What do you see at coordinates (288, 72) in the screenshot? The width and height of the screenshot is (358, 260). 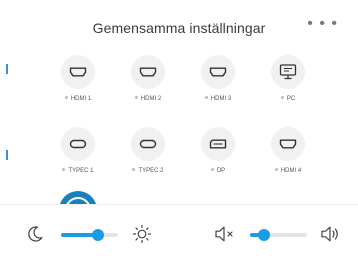 I see `monitor-icon` at bounding box center [288, 72].